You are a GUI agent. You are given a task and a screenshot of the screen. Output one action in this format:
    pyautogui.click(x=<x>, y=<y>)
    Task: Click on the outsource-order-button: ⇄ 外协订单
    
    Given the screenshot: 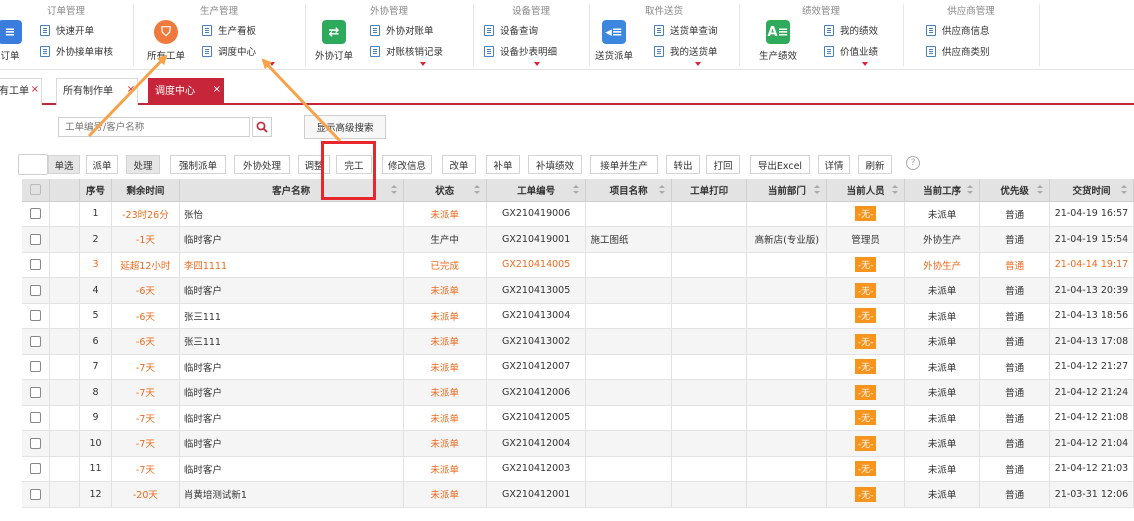 What is the action you would take?
    pyautogui.click(x=334, y=41)
    